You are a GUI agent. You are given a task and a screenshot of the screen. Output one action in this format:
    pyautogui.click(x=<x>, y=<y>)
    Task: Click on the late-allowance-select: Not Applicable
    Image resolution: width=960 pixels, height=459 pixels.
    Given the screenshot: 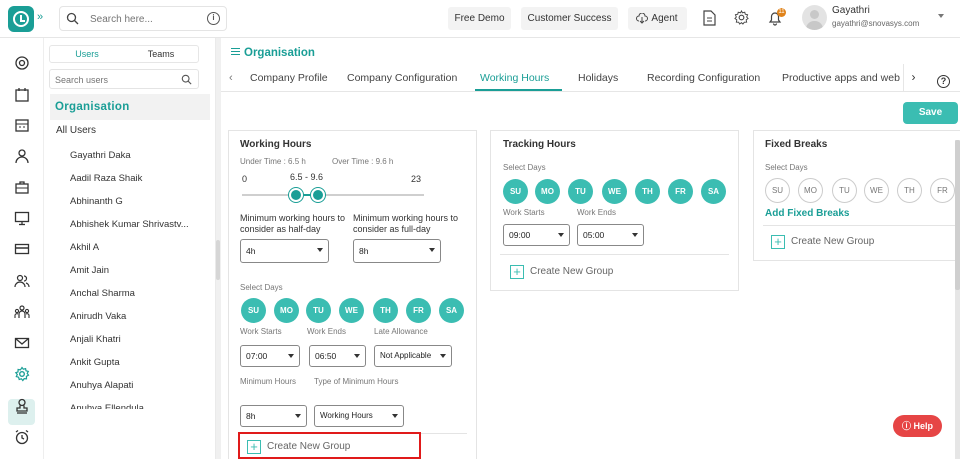 What is the action you would take?
    pyautogui.click(x=413, y=356)
    